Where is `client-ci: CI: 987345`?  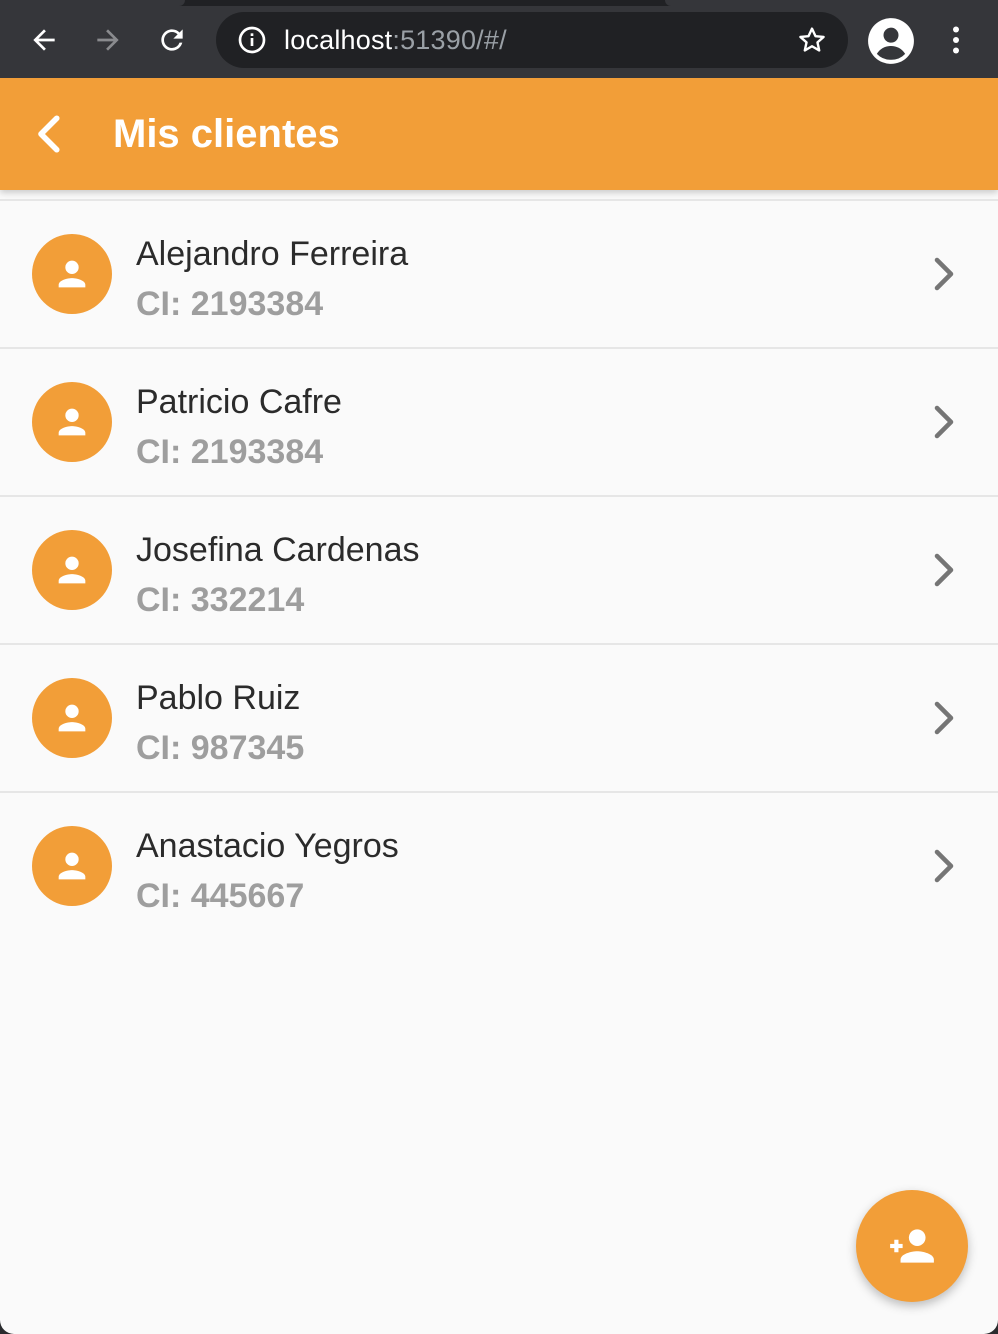 client-ci: CI: 987345 is located at coordinates (220, 748).